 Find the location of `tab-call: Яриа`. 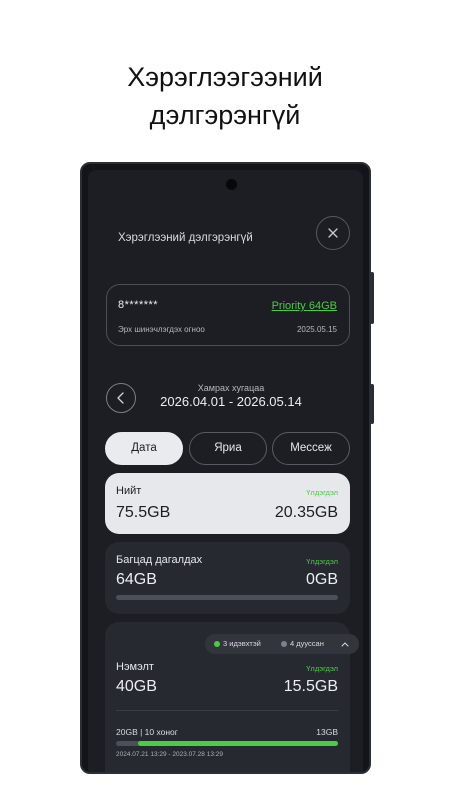

tab-call: Яриа is located at coordinates (228, 448).